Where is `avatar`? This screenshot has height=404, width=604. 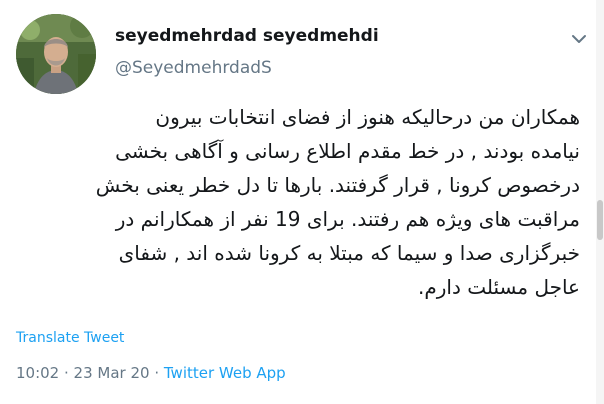 avatar is located at coordinates (56, 54).